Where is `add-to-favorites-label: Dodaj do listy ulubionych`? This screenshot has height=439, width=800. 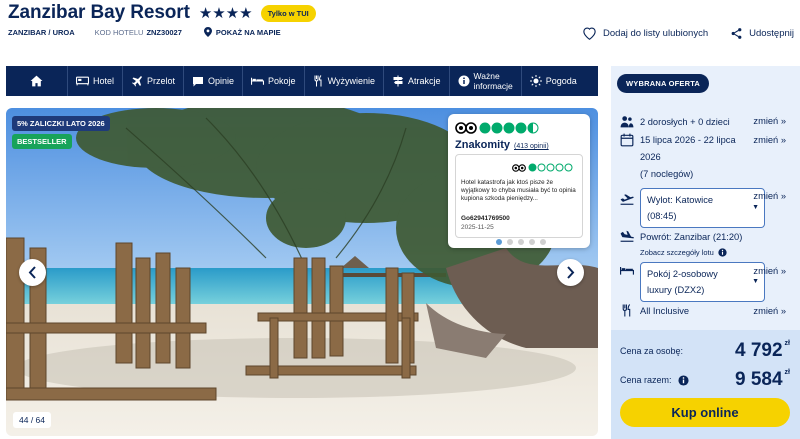 add-to-favorites-label: Dodaj do listy ulubionych is located at coordinates (656, 33).